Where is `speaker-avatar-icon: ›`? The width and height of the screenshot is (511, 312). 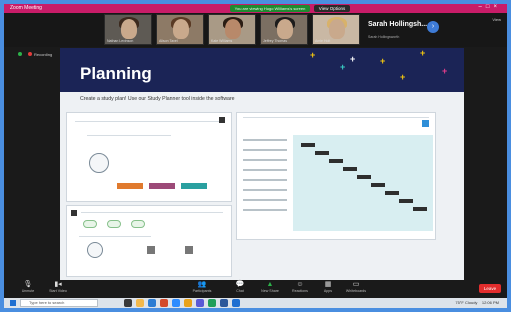
speaker-avatar-icon: › is located at coordinates (433, 27).